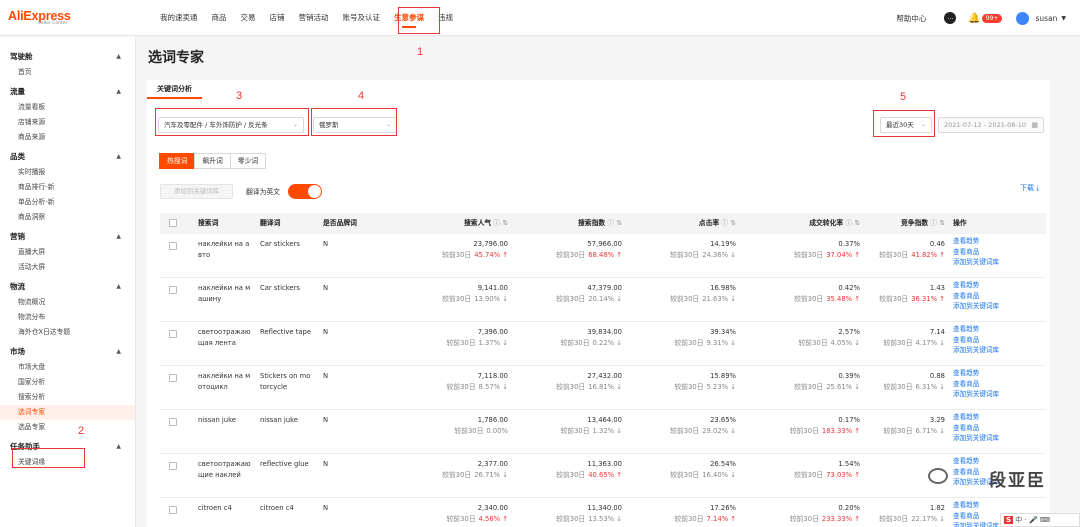  Describe the element at coordinates (717, 342) in the screenshot. I see `compare-value: 9.31%` at that location.